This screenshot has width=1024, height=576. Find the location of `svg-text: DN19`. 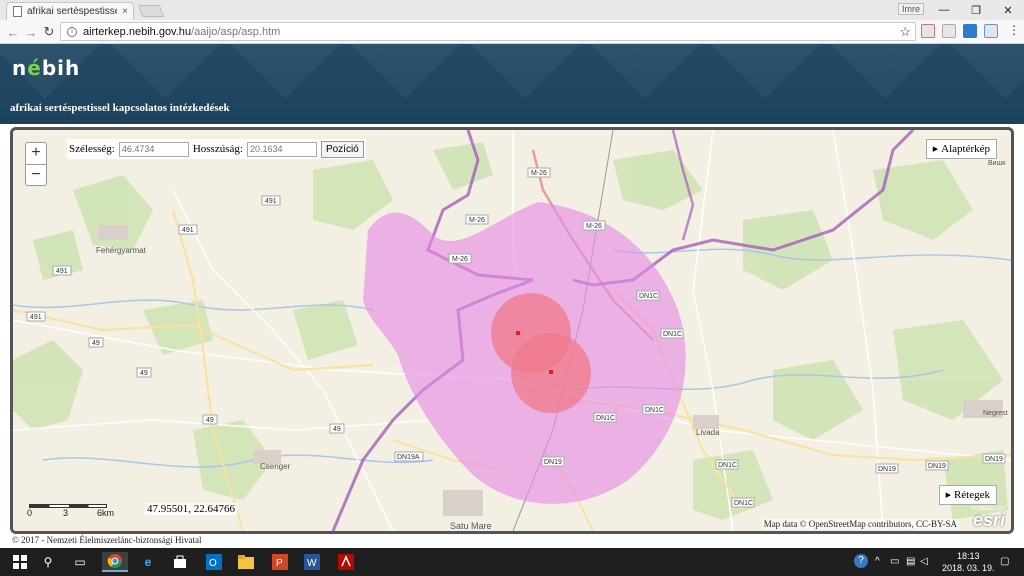

svg-text: DN19 is located at coordinates (937, 466).